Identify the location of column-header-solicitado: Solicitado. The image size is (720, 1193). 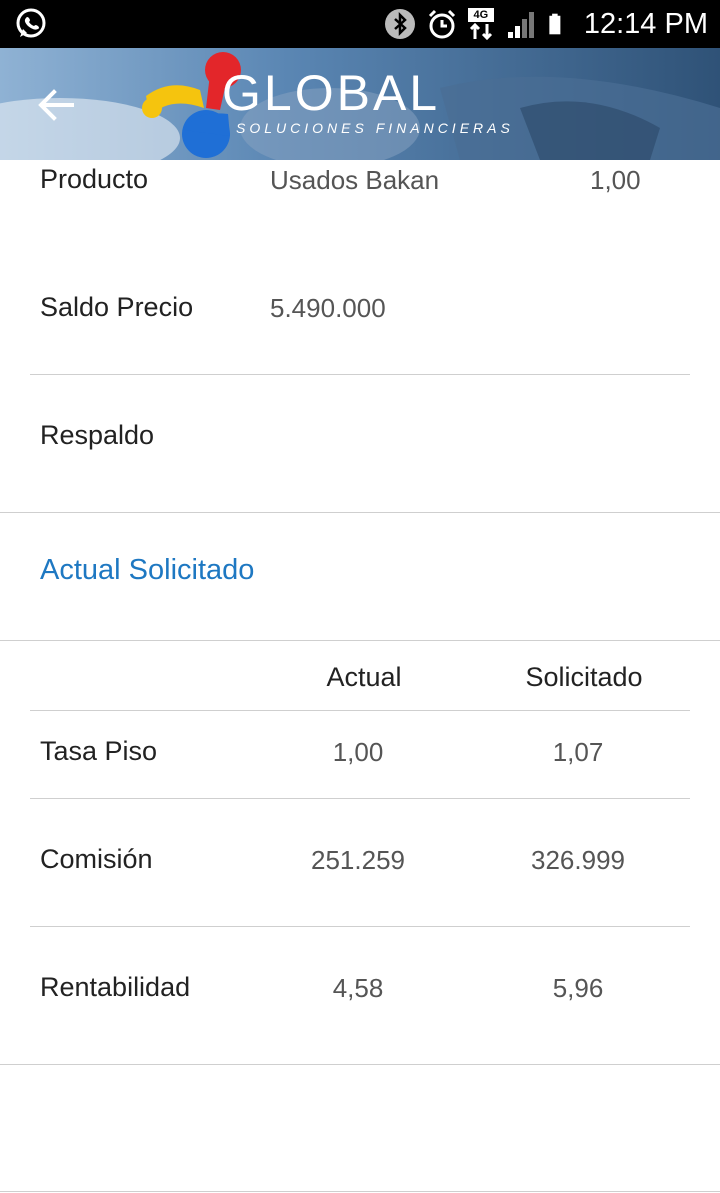
(584, 677).